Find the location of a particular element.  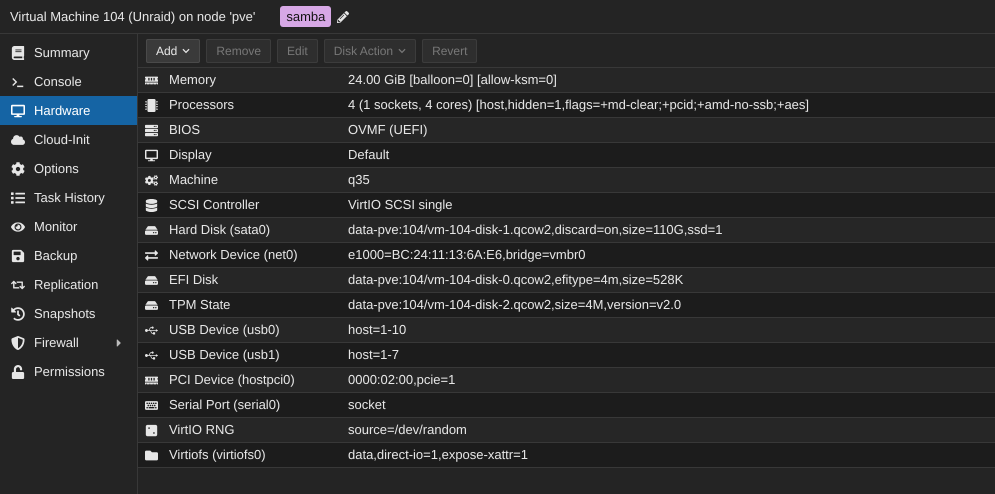

table-cell-text: data-pve:104/vm-104-disk-0.qcow2,efitype=4m,size=528K is located at coordinates (516, 280).